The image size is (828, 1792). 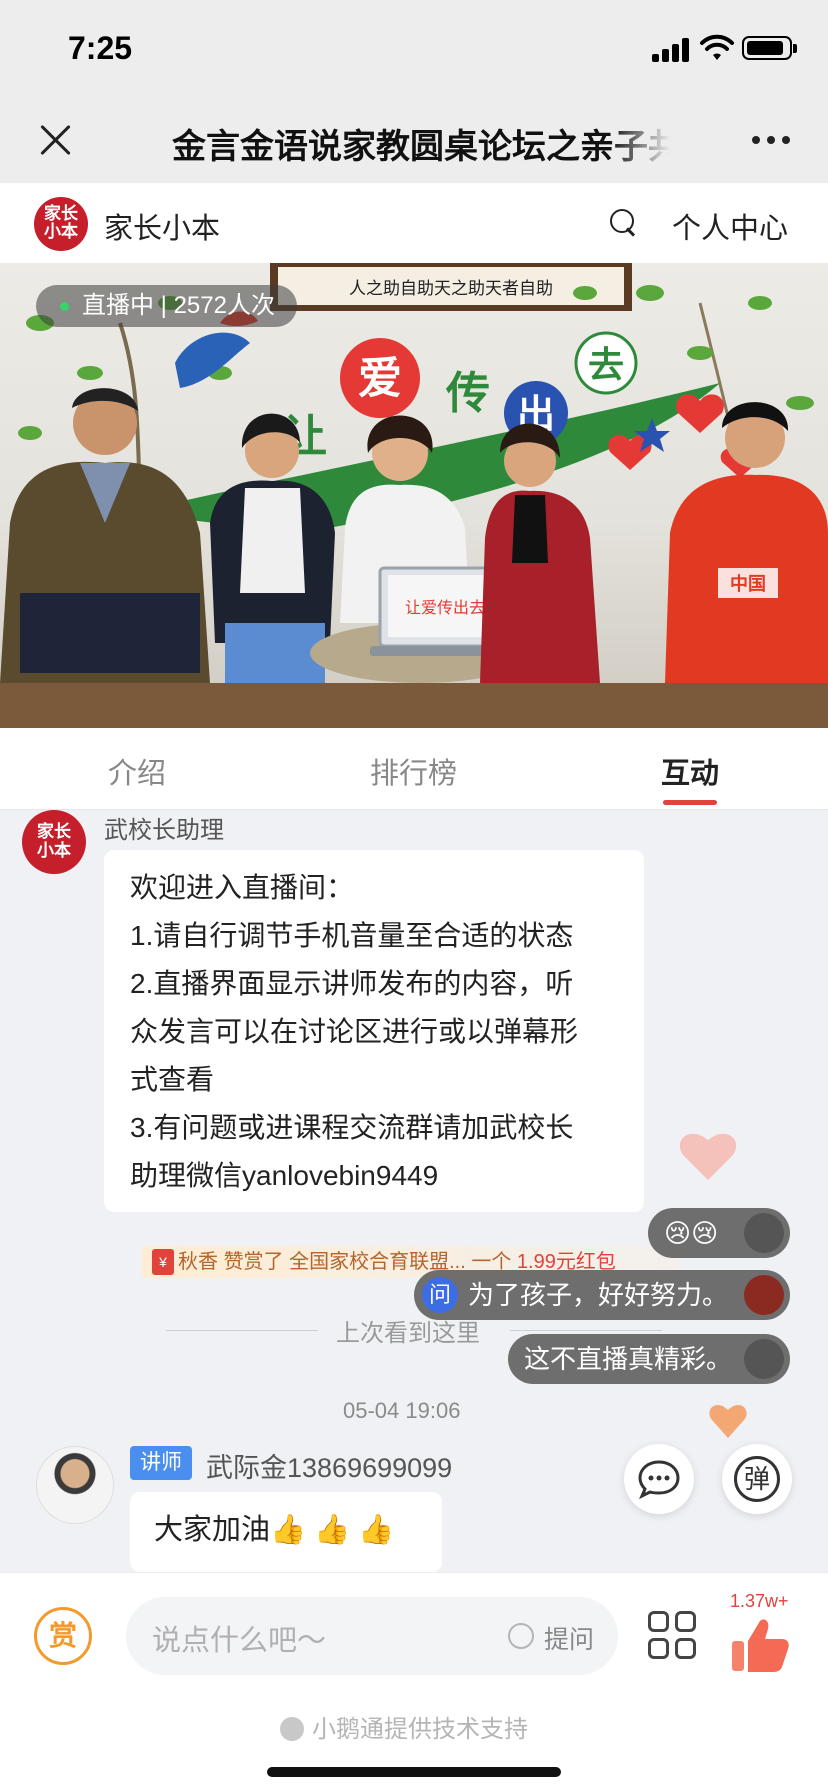 I want to click on assistant-line-7: 助理微信yanlovebin9449, so click(x=284, y=1175).